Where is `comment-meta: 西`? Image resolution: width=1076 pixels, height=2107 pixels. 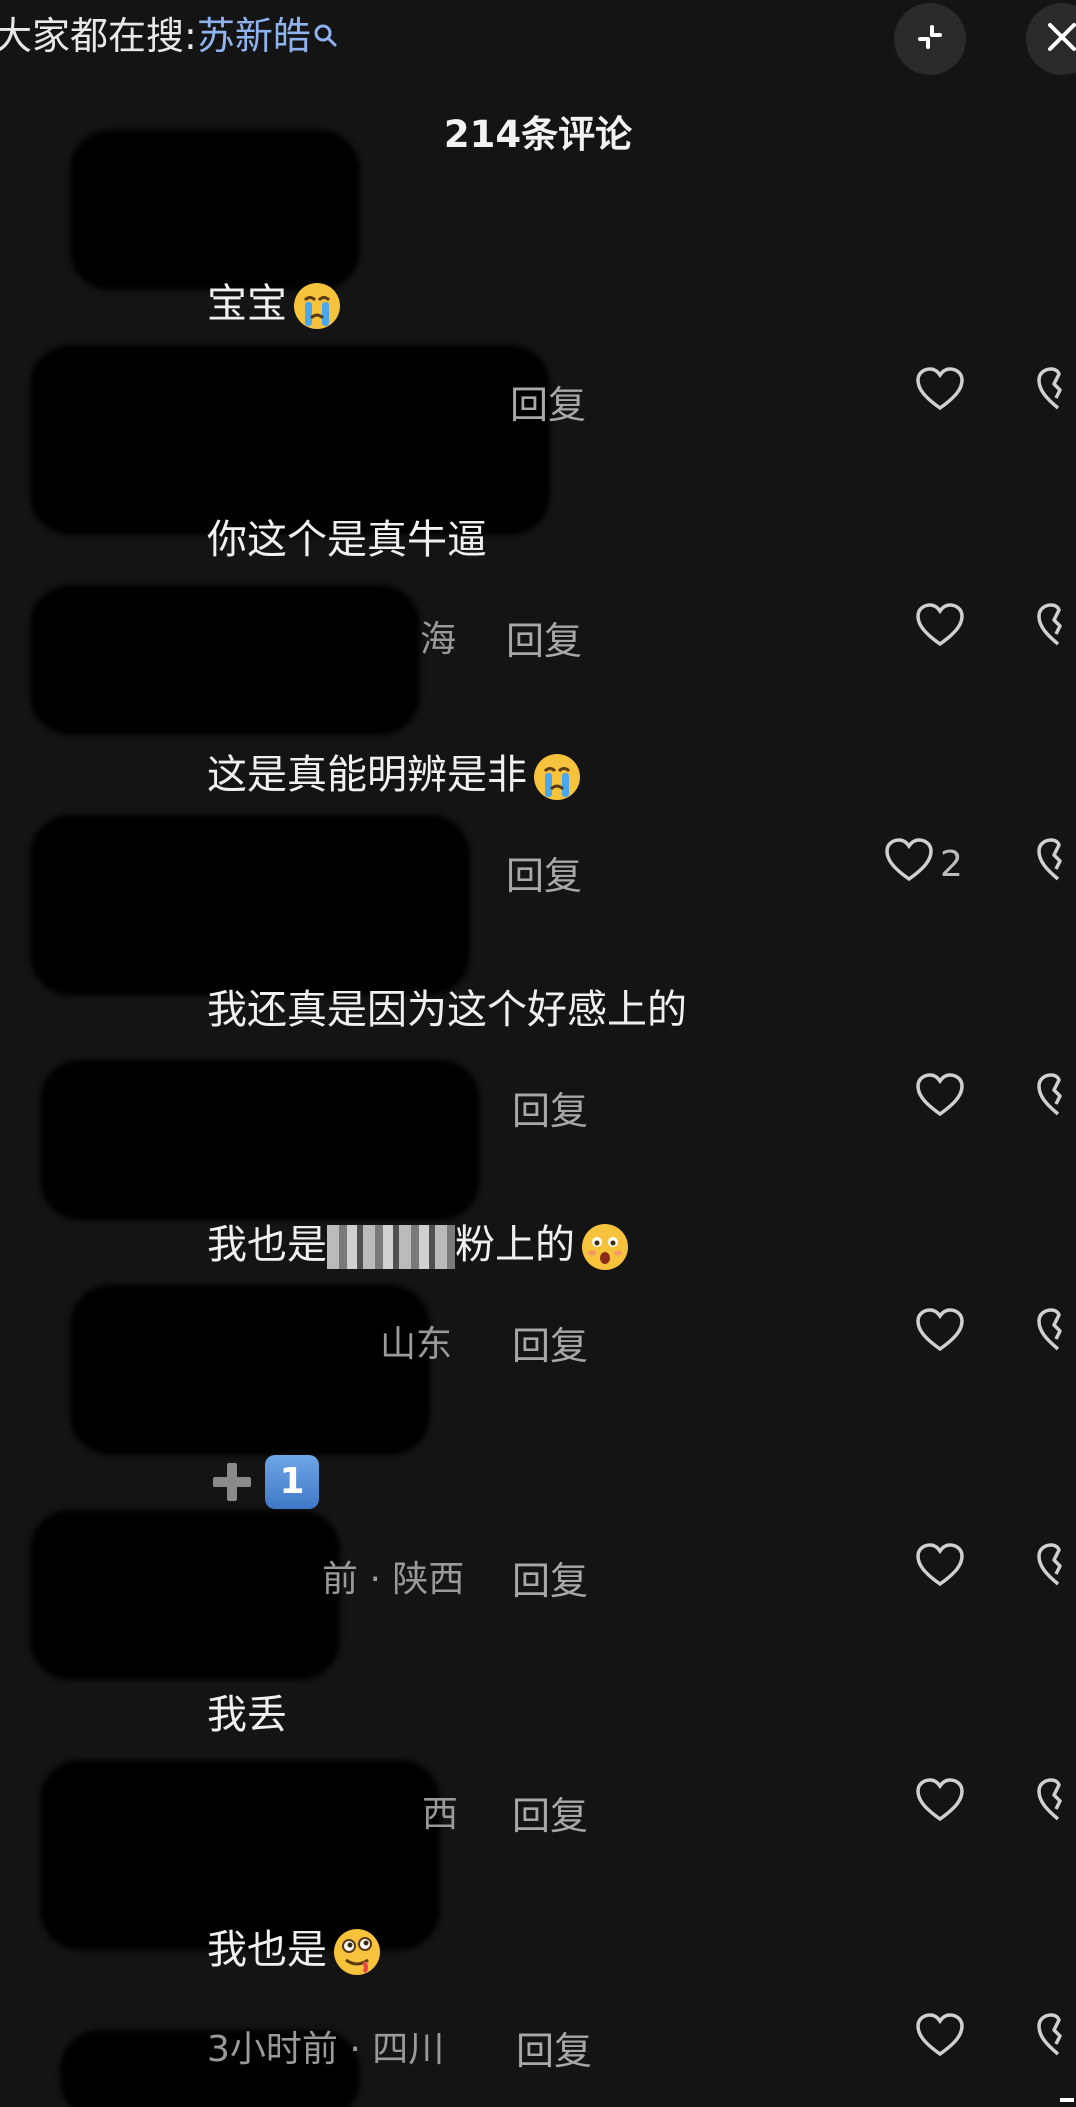
comment-meta: 西 is located at coordinates (440, 1814).